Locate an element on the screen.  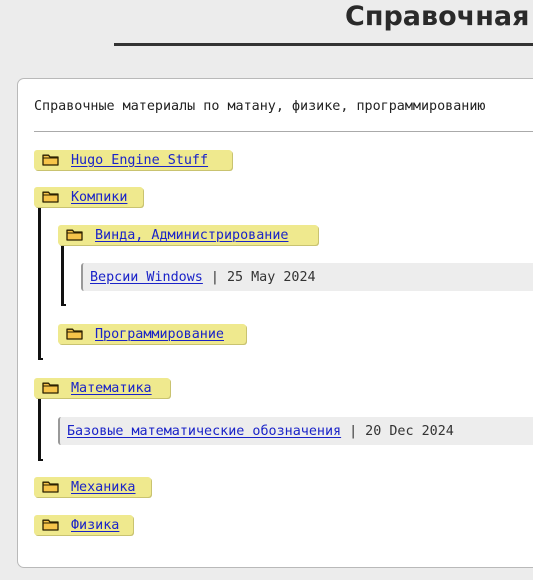
folder-math: Математика is located at coordinates (102, 388).